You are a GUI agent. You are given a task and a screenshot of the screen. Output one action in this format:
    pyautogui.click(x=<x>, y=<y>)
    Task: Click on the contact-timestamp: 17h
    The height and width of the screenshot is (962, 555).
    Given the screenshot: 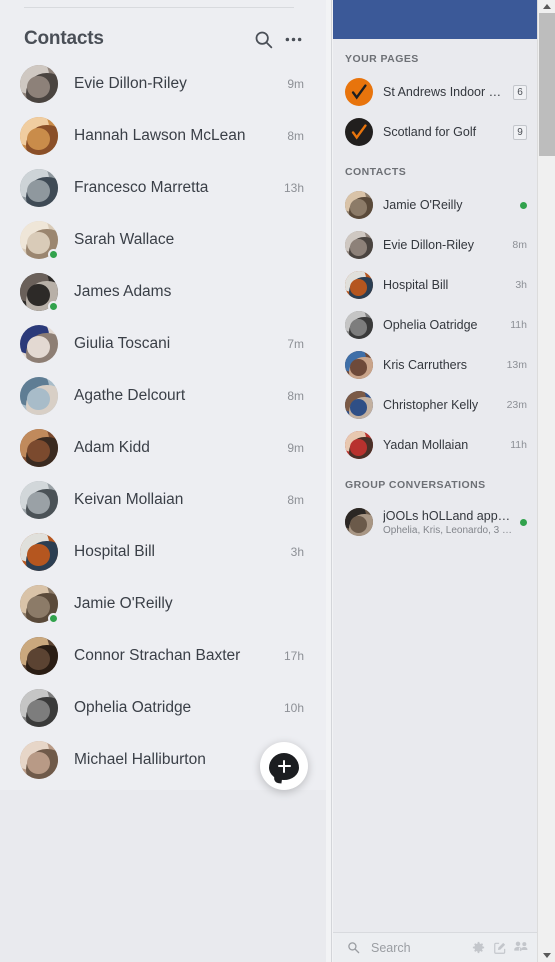 What is the action you would take?
    pyautogui.click(x=293, y=656)
    